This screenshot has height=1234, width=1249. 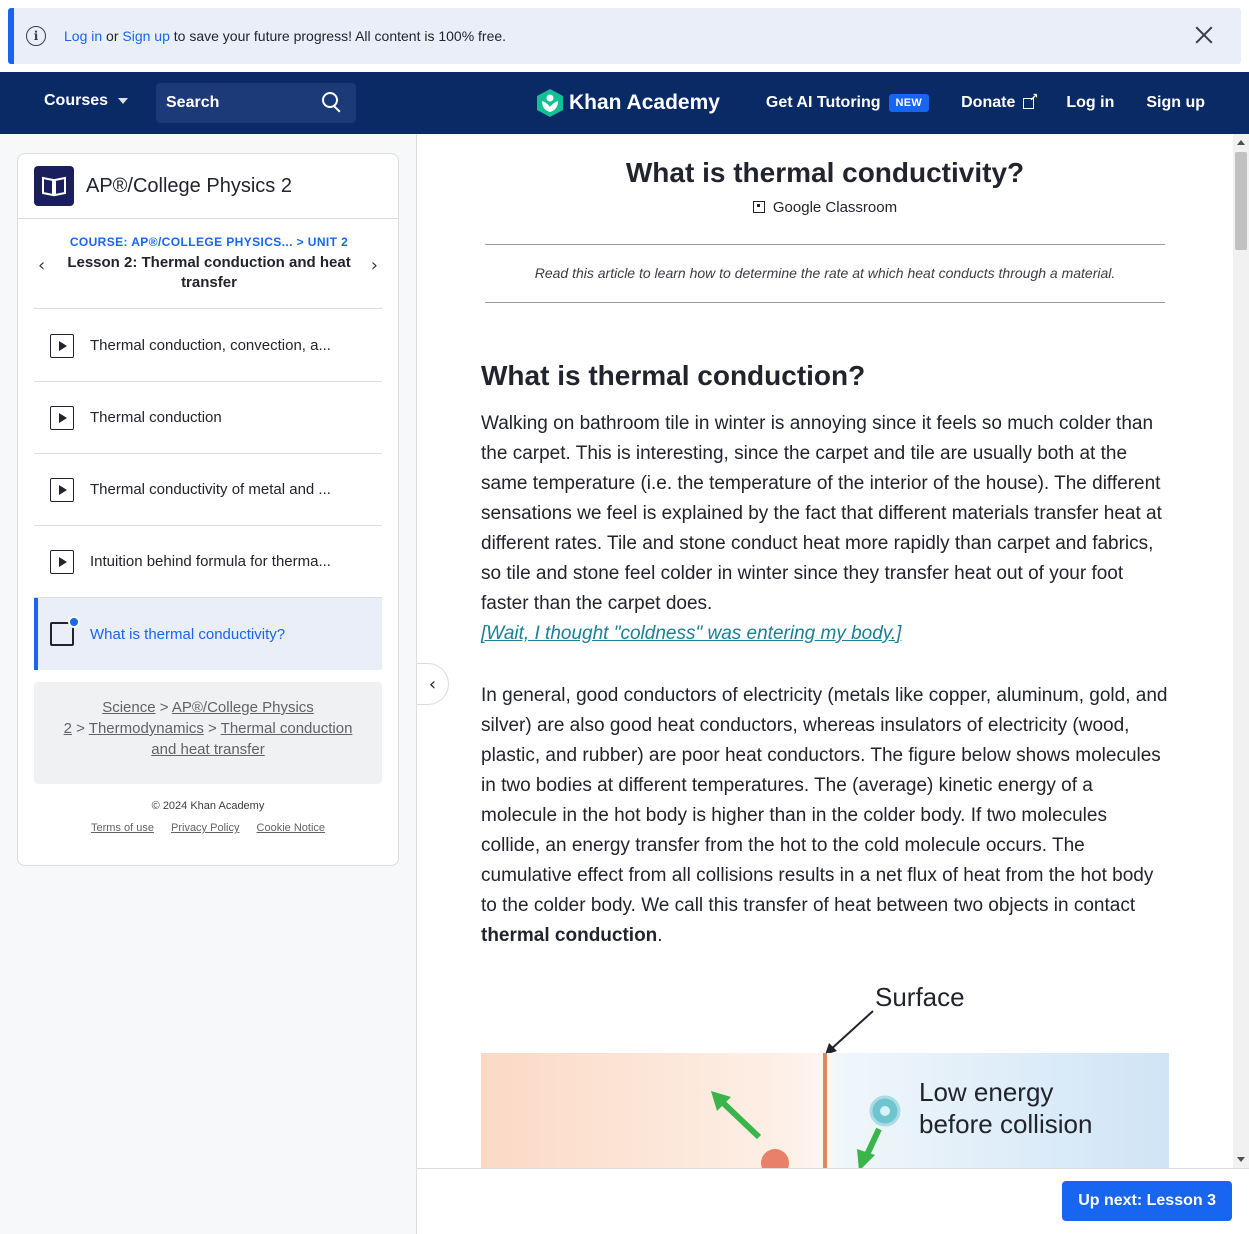 What do you see at coordinates (291, 828) in the screenshot?
I see `cookie-link: Cookie Notice` at bounding box center [291, 828].